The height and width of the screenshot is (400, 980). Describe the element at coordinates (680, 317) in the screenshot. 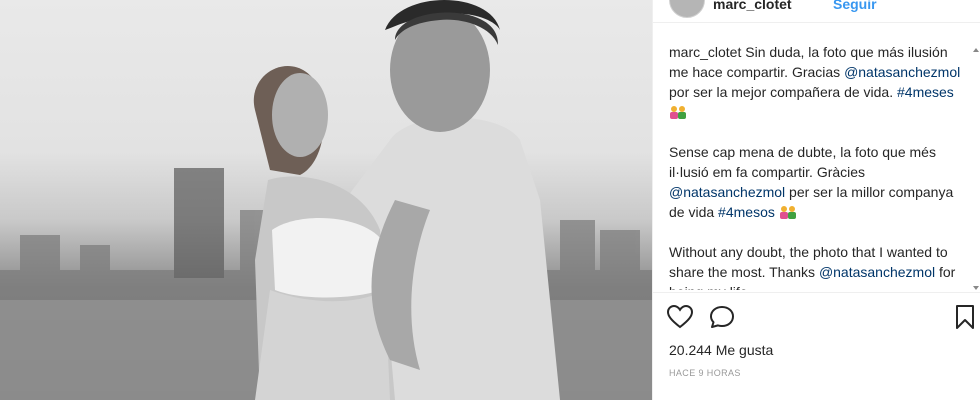

I see `heart-outline-icon` at that location.